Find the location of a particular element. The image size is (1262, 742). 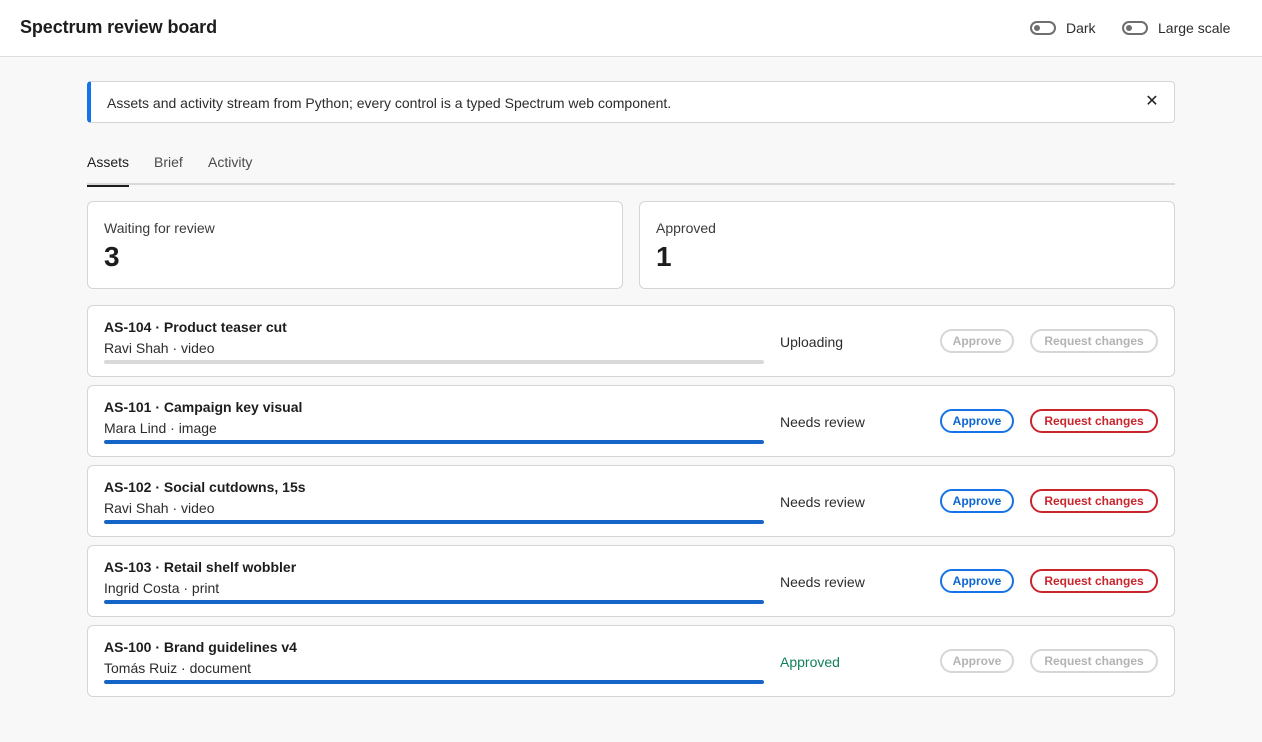

approved-card: Approved 1 is located at coordinates (907, 245).